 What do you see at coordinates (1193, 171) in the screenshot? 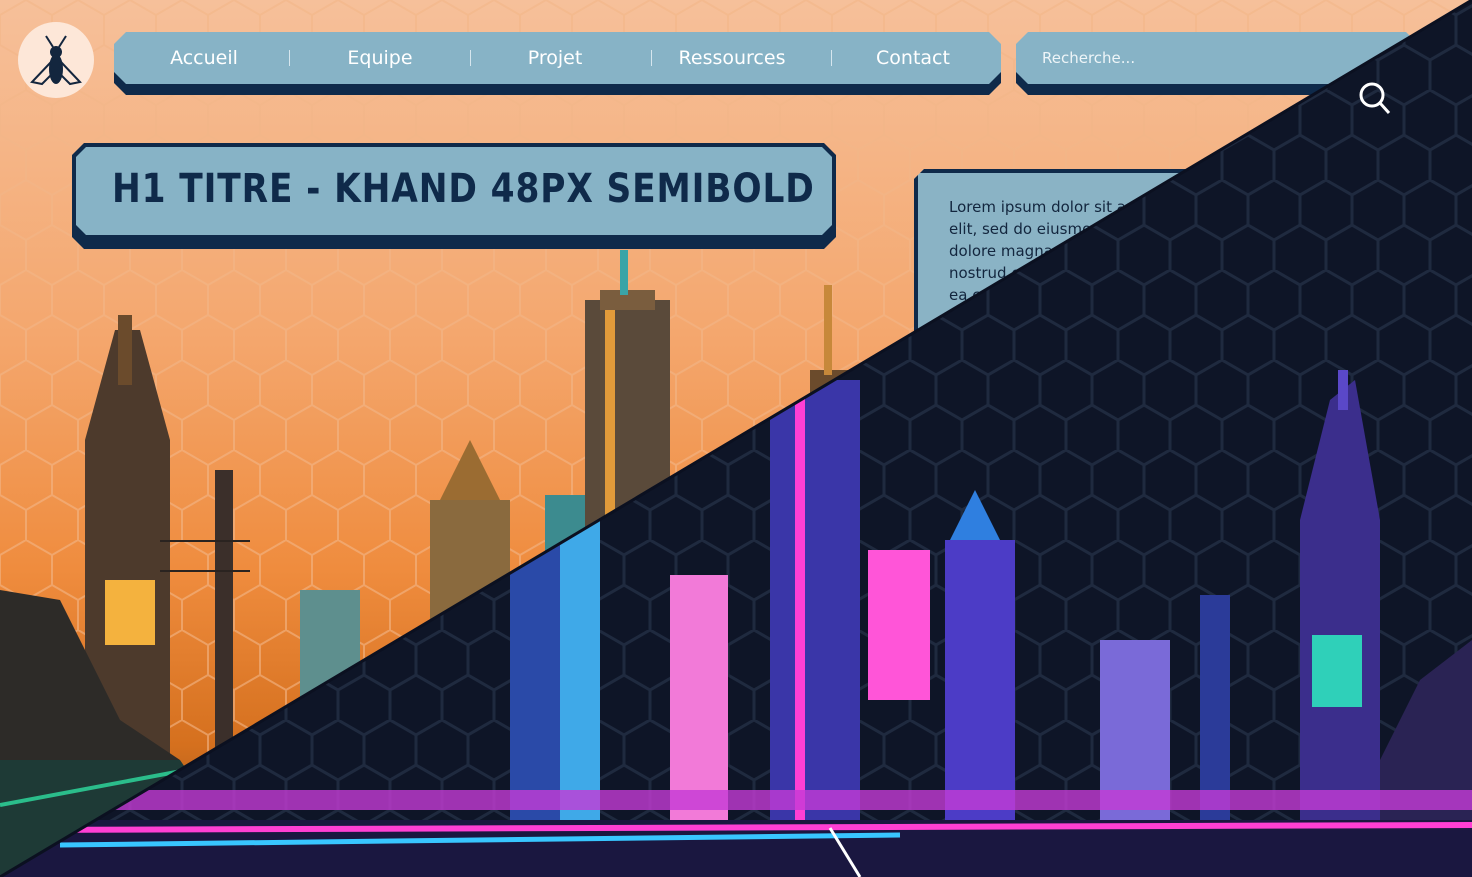
I see `card-border-top` at bounding box center [1193, 171].